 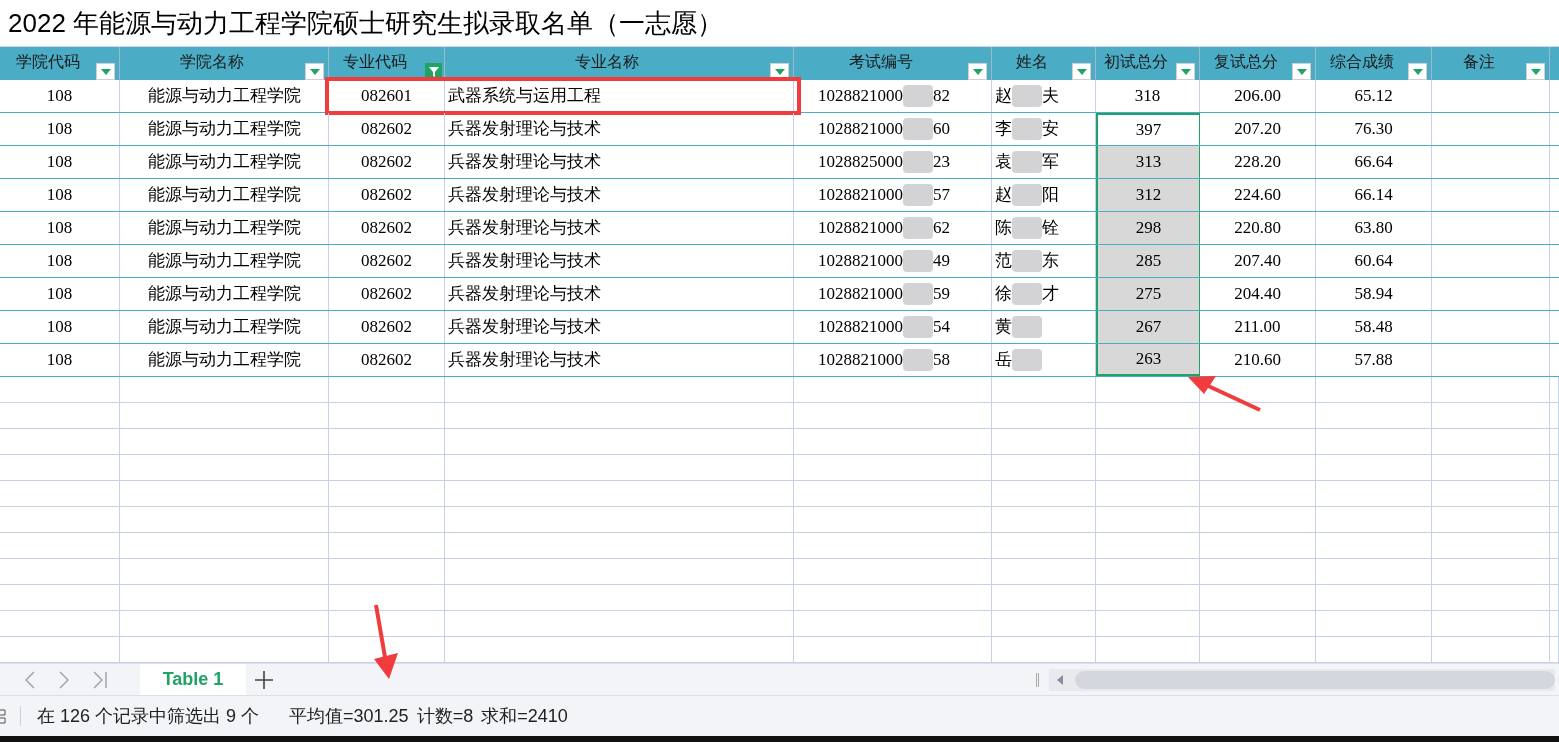 What do you see at coordinates (1060, 679) in the screenshot?
I see `scroll-left-icon` at bounding box center [1060, 679].